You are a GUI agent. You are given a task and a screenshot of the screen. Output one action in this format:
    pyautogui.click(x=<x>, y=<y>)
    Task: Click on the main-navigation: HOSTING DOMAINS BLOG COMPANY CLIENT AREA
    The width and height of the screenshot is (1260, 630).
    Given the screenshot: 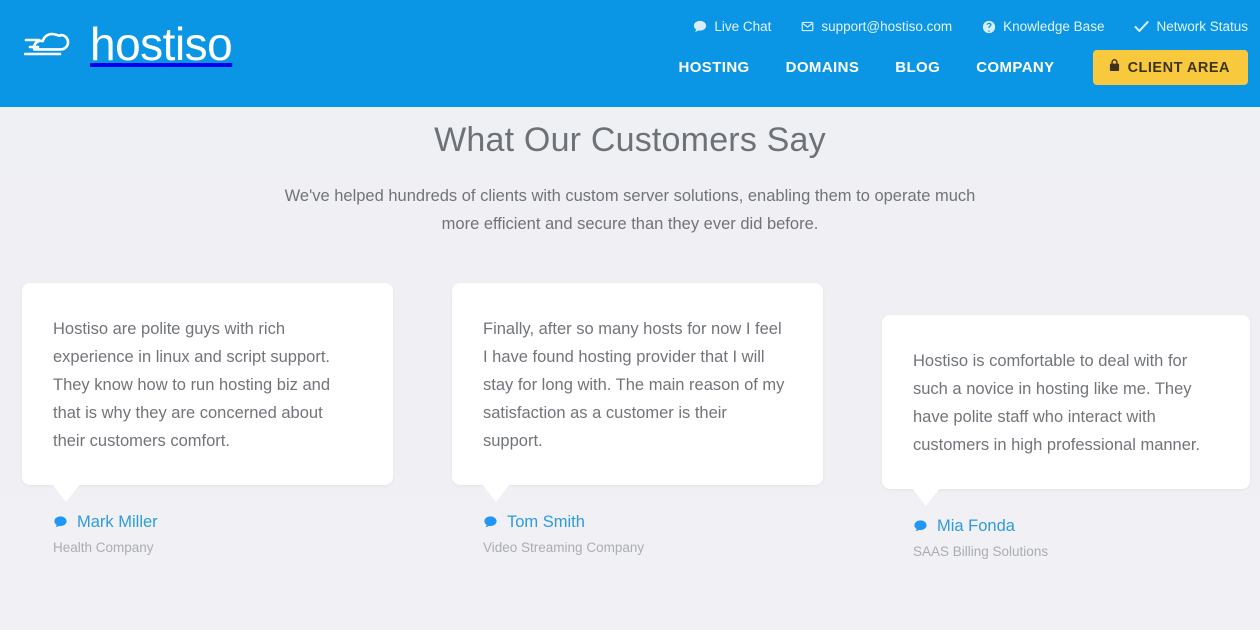 What is the action you would take?
    pyautogui.click(x=963, y=67)
    